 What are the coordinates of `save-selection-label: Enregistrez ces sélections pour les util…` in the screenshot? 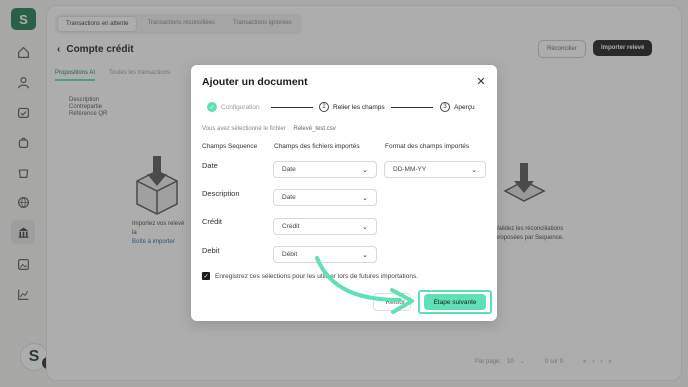 It's located at (317, 276).